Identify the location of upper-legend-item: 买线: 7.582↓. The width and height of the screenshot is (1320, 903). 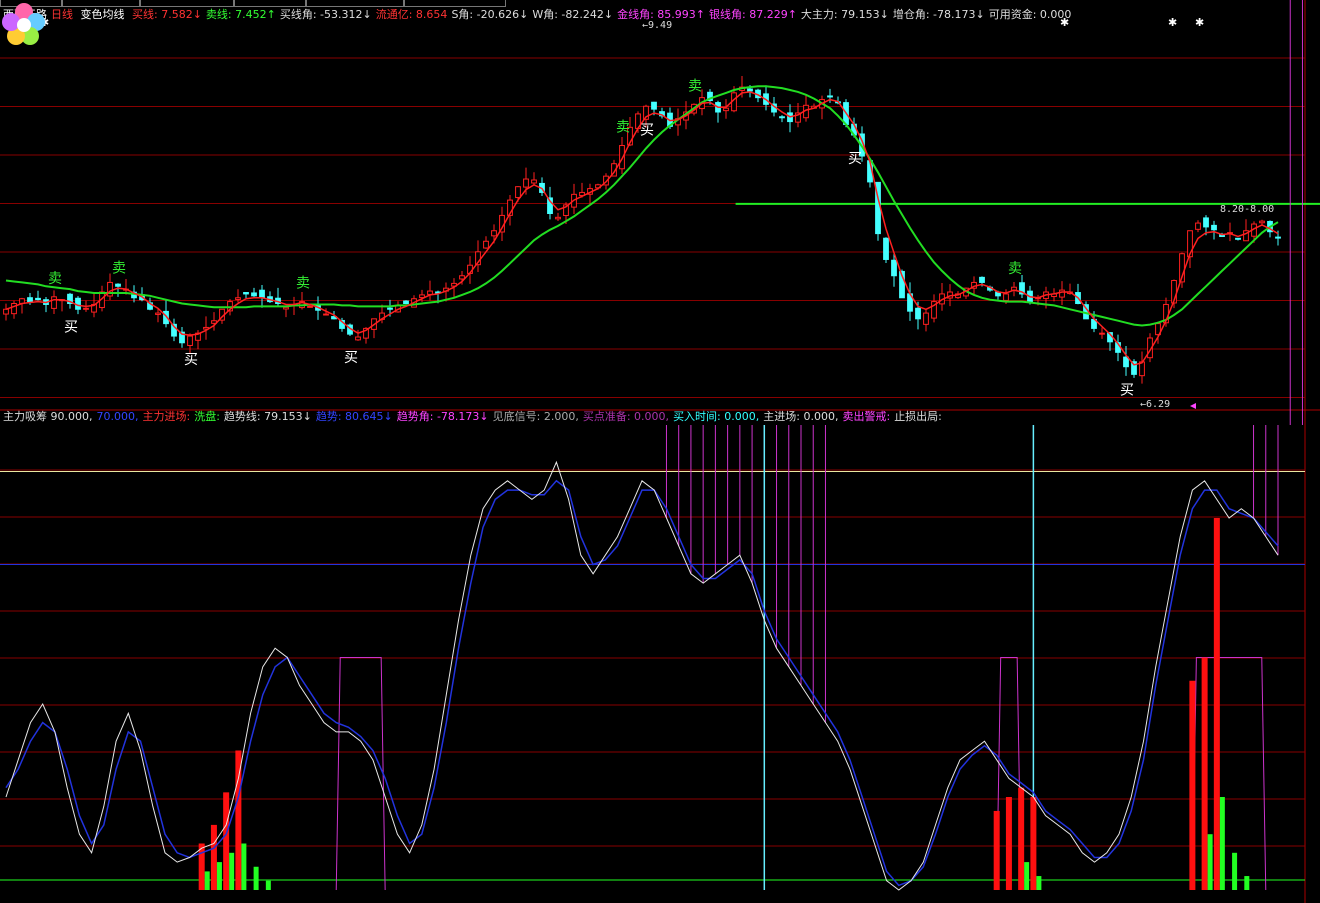
(167, 14).